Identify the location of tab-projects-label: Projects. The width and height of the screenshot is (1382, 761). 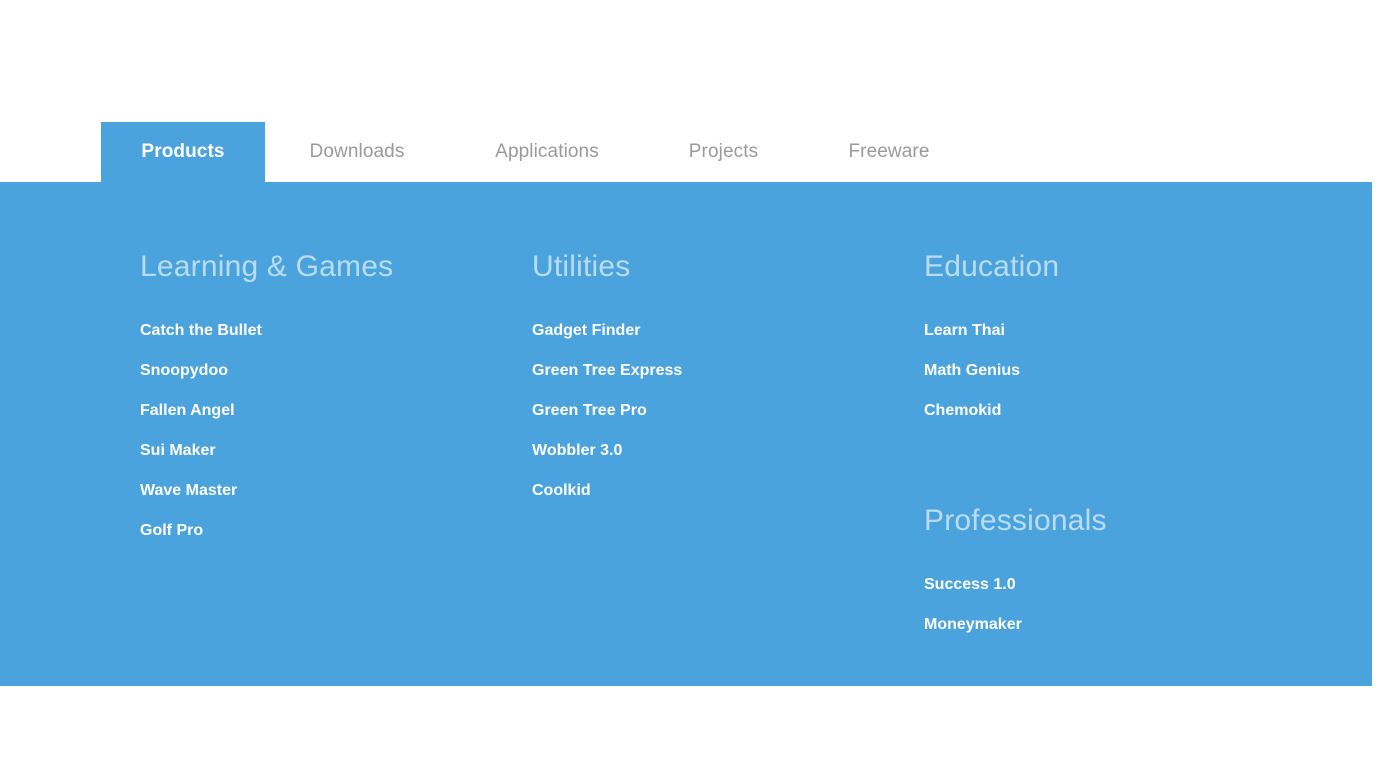
(723, 151).